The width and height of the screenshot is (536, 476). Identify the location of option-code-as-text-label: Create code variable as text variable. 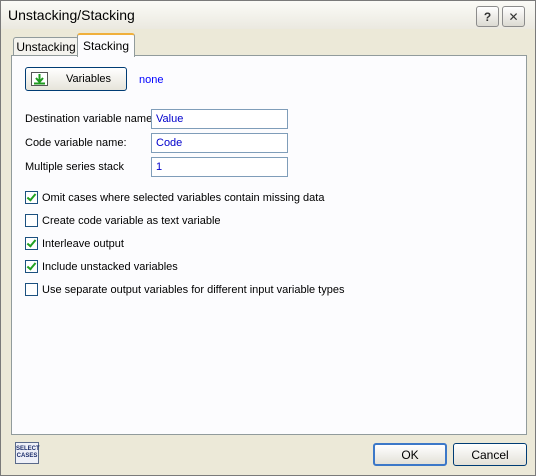
(131, 220).